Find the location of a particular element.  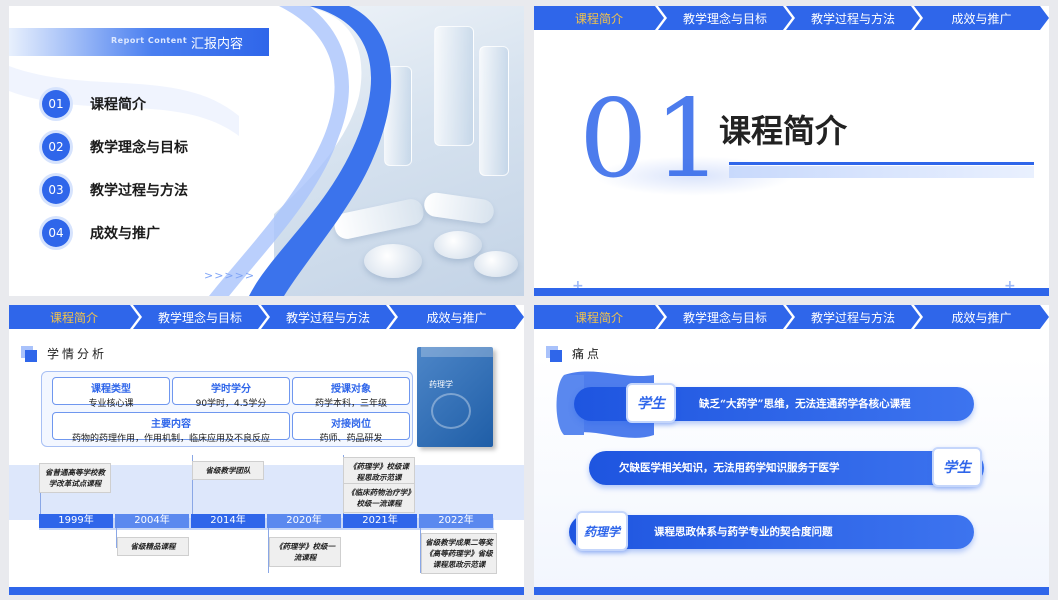

book-title: 药理学 is located at coordinates (441, 384).